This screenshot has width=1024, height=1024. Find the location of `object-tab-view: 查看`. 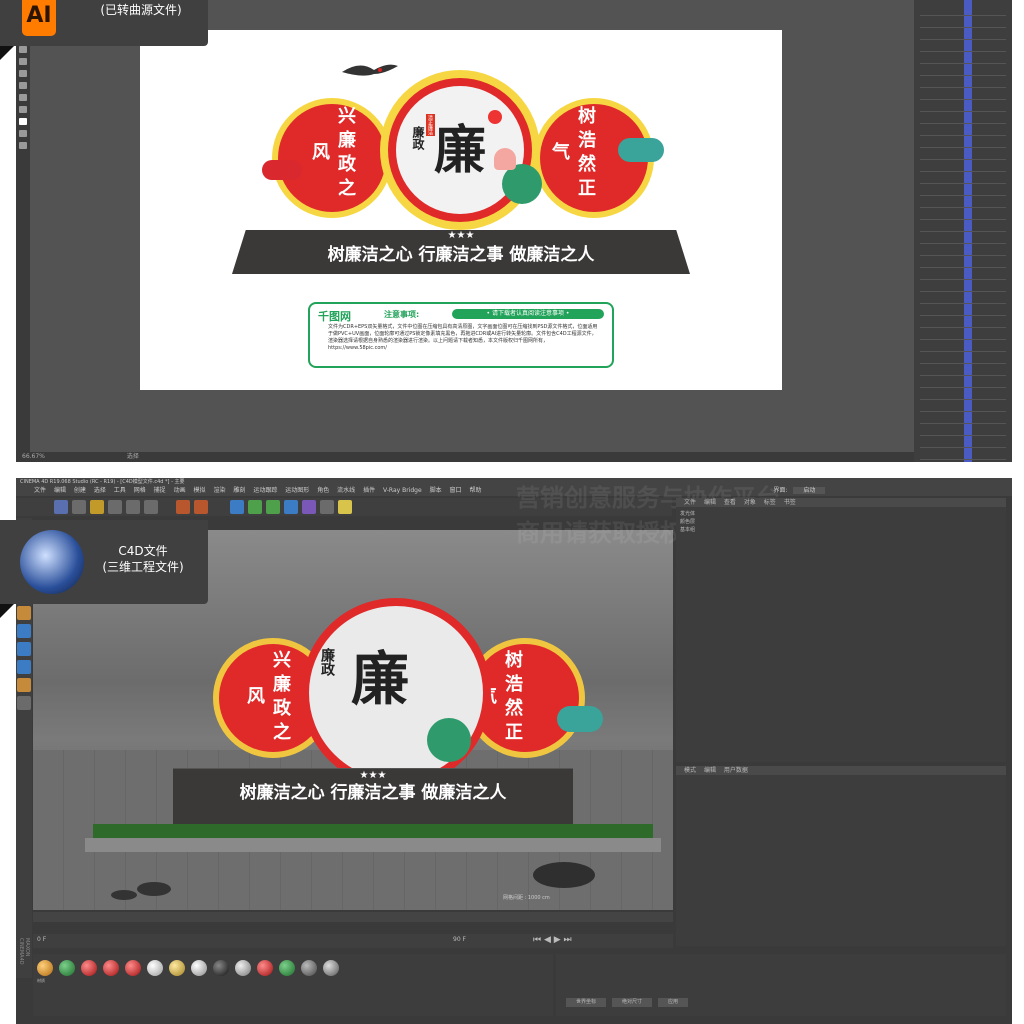

object-tab-view: 查看 is located at coordinates (730, 502).